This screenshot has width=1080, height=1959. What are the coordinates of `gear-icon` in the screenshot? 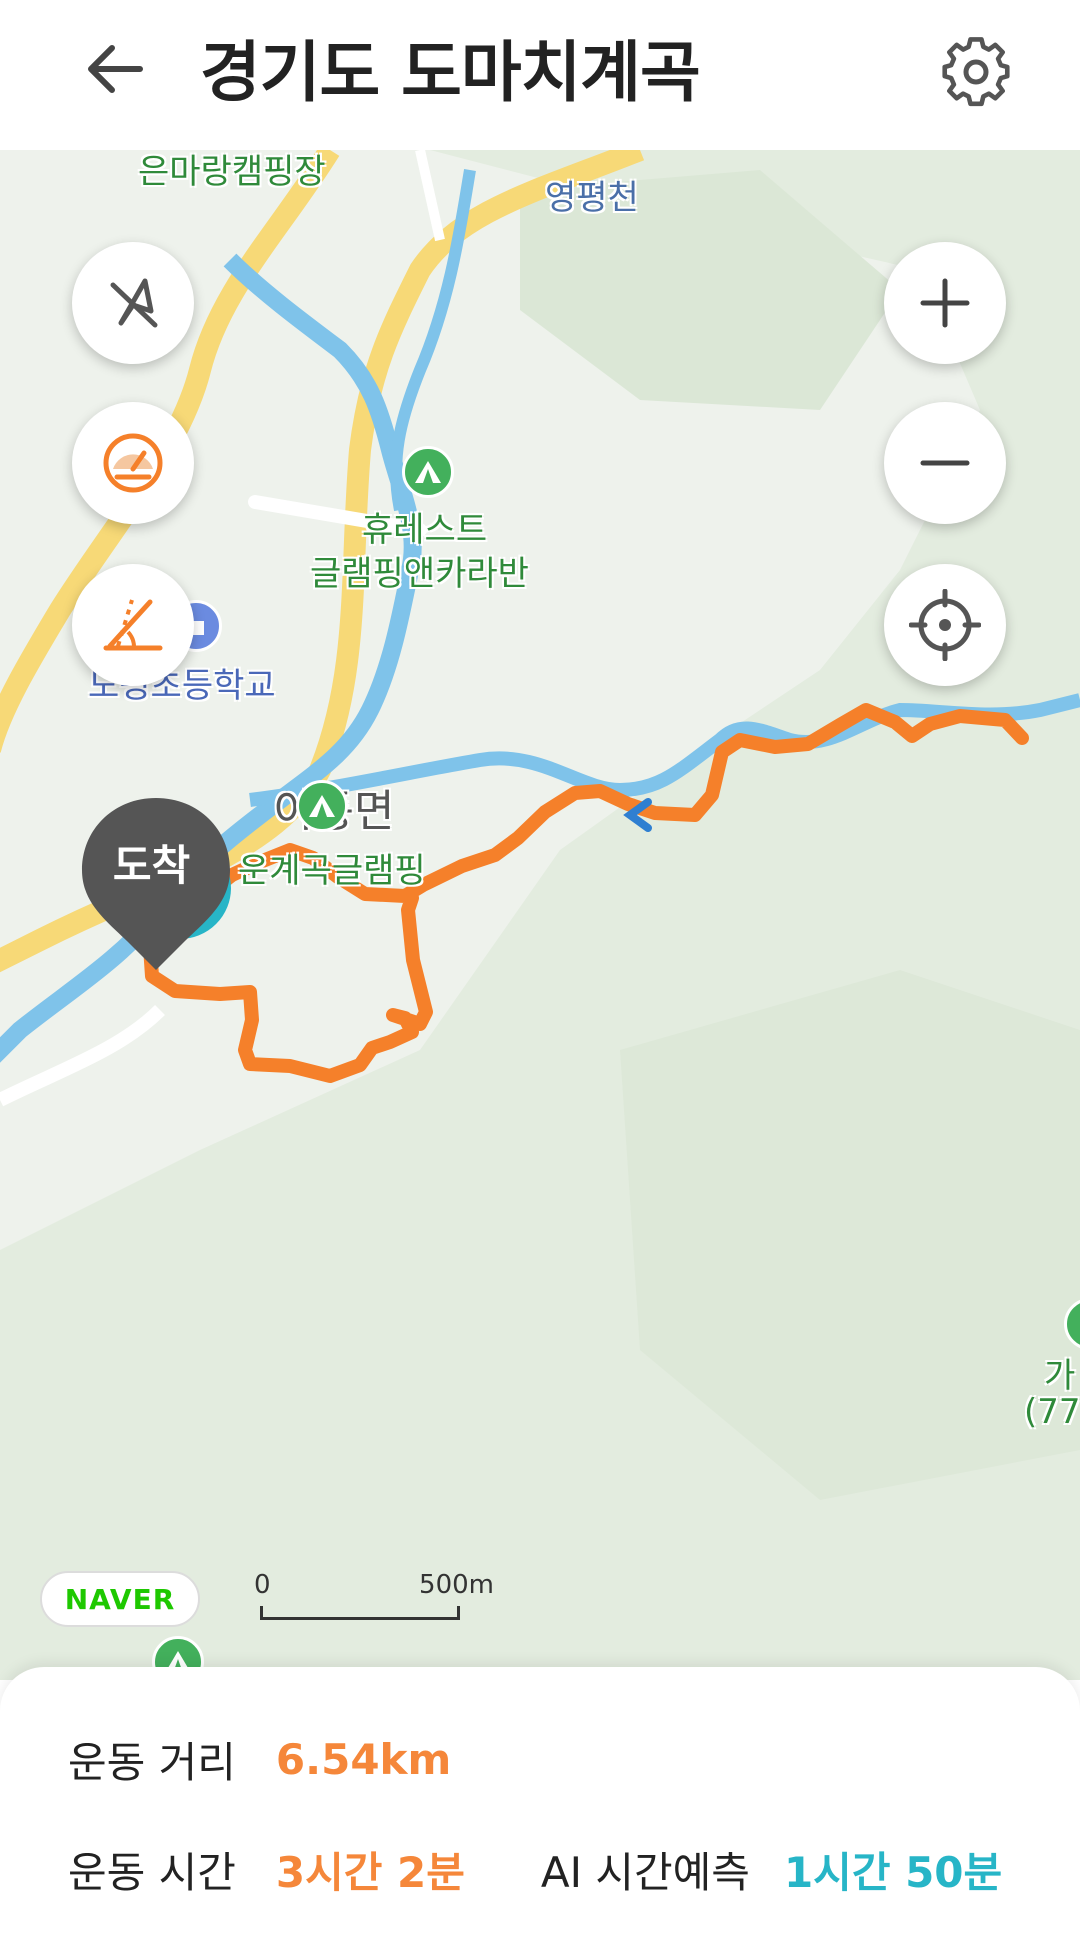 It's located at (976, 72).